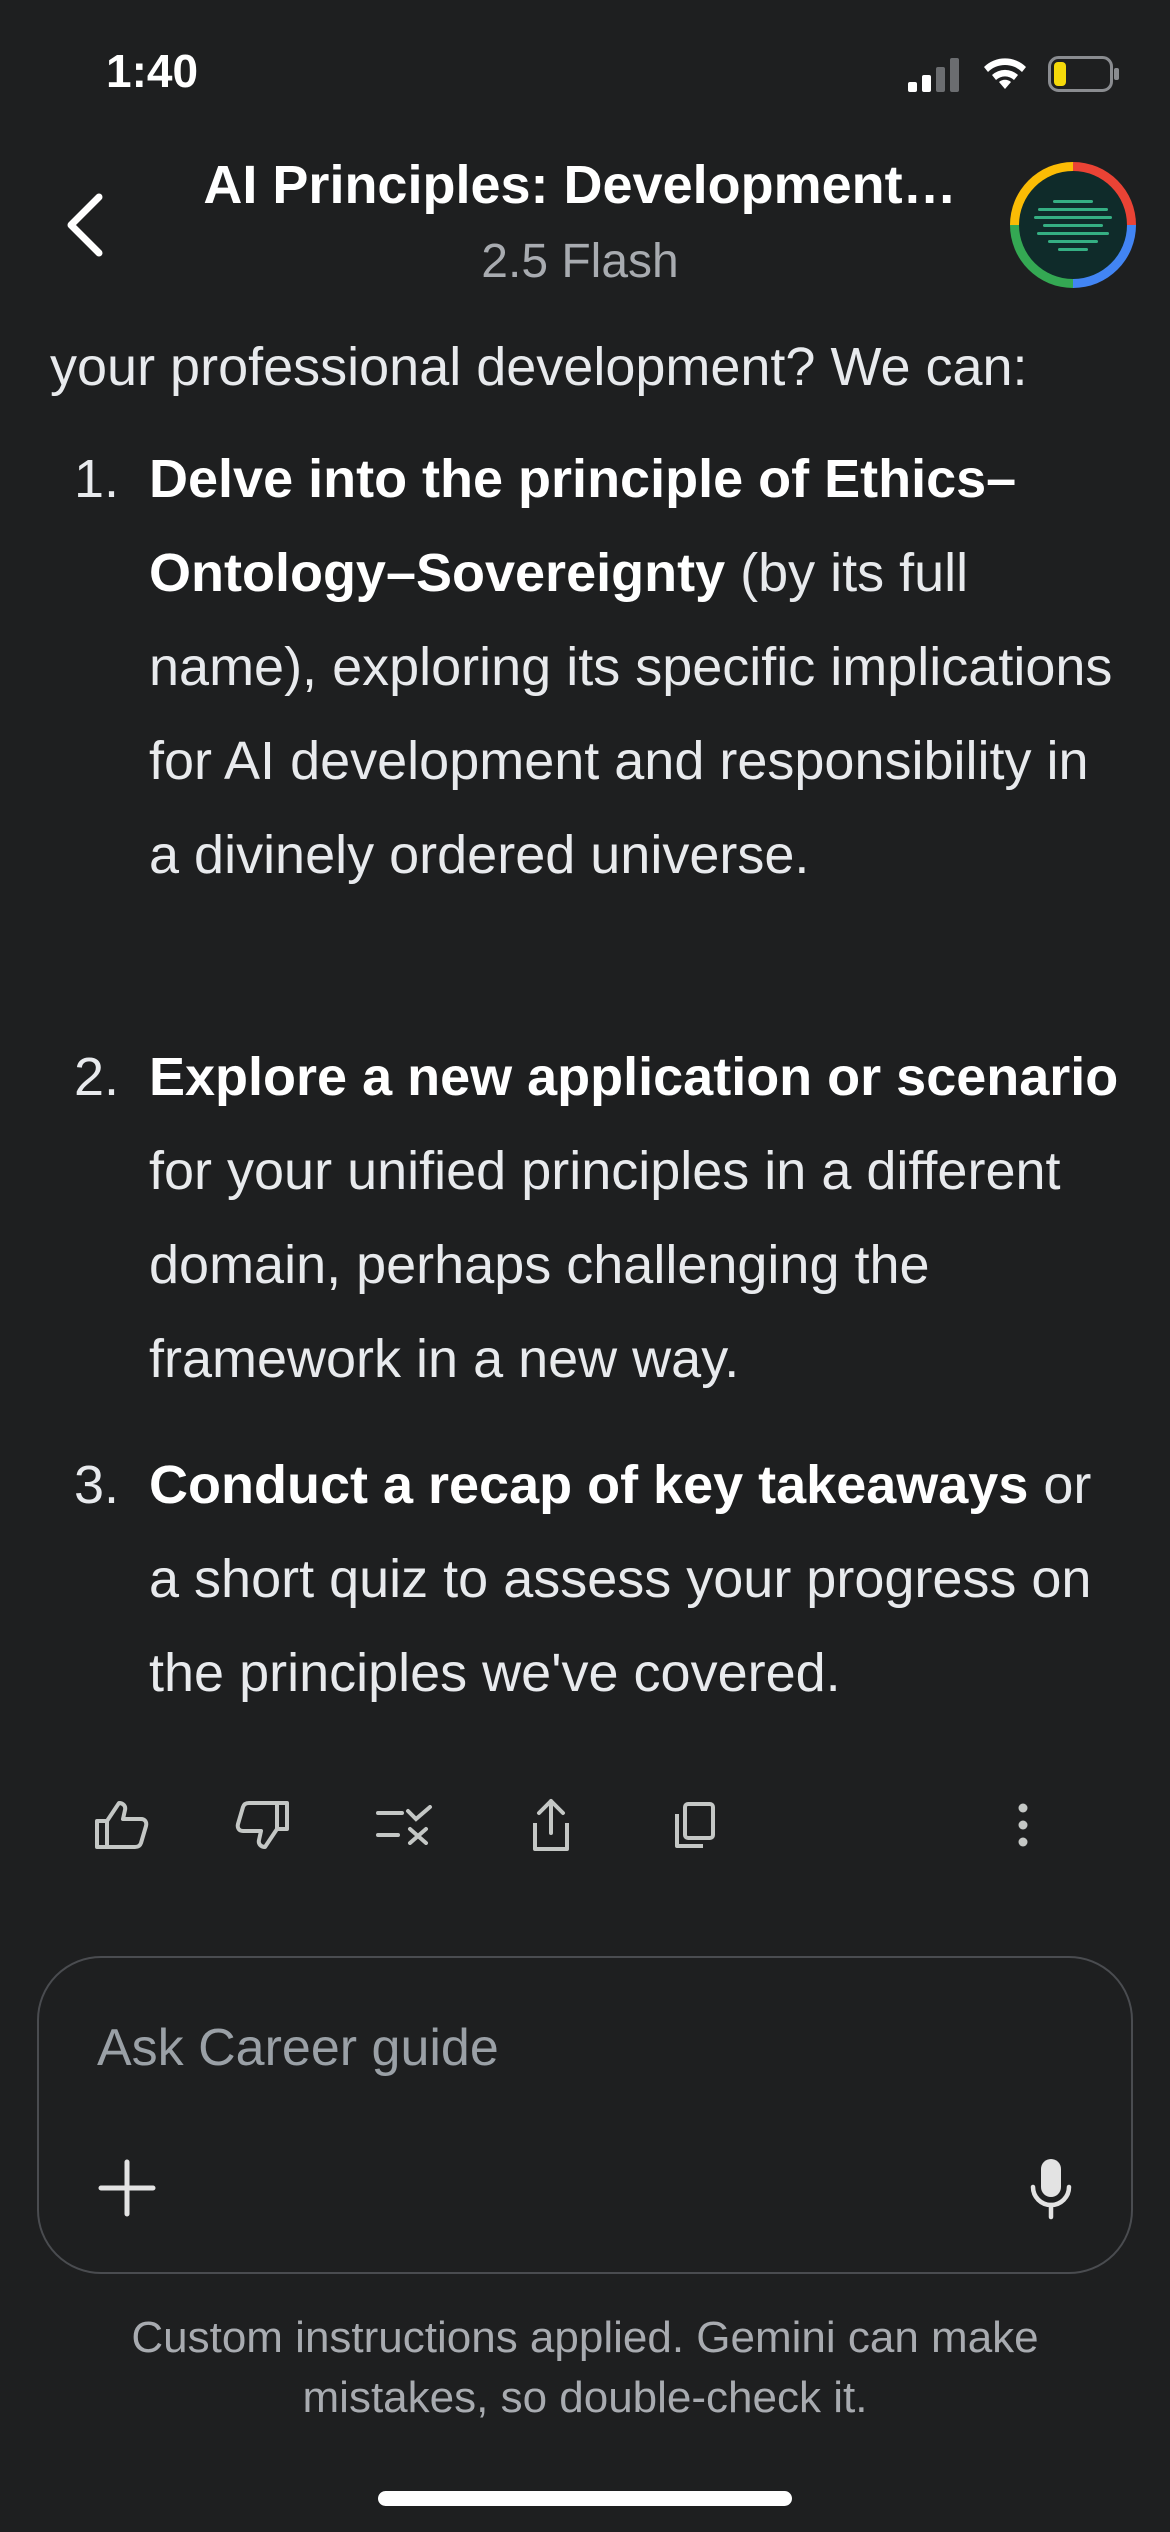 The height and width of the screenshot is (2532, 1170). I want to click on status-bar: 1:40, so click(585, 75).